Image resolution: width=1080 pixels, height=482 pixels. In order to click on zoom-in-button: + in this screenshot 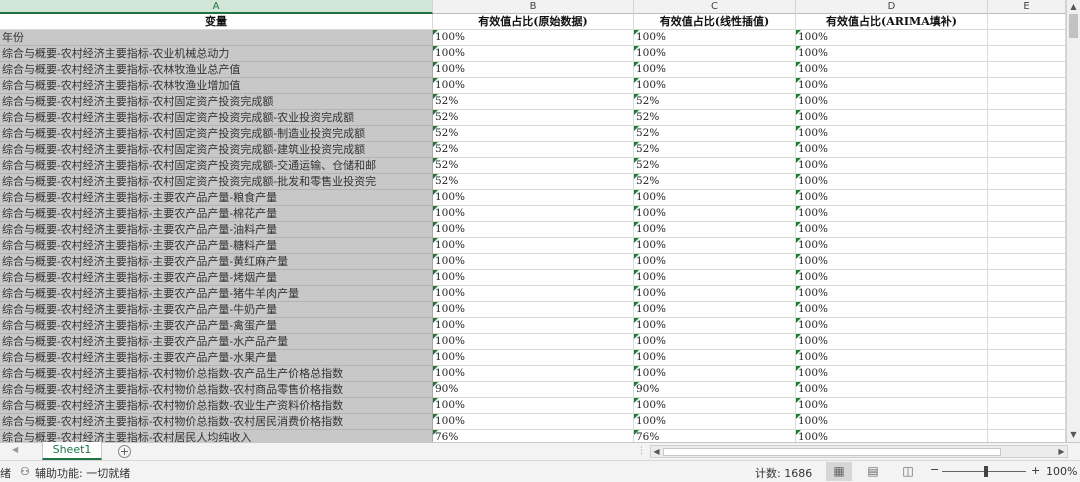, I will do `click(1035, 470)`.